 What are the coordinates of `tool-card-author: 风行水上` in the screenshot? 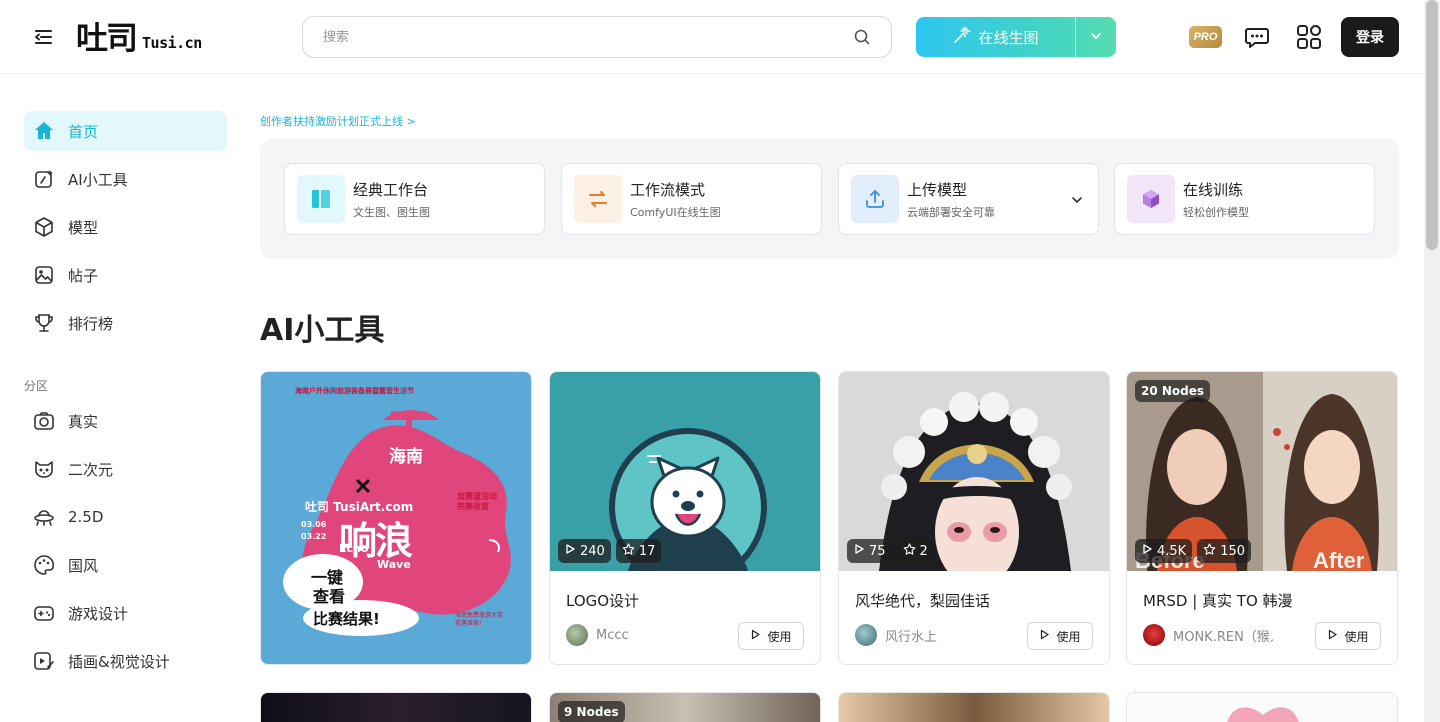 It's located at (896, 635).